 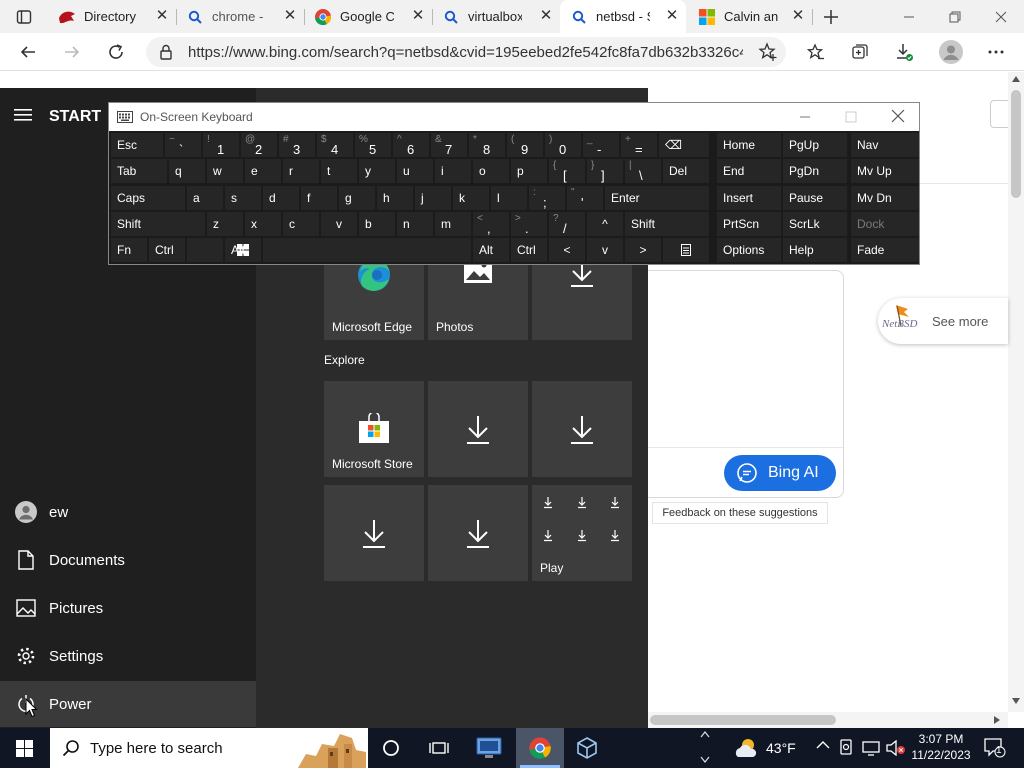 What do you see at coordinates (815, 224) in the screenshot?
I see `osk-key: ScrLk` at bounding box center [815, 224].